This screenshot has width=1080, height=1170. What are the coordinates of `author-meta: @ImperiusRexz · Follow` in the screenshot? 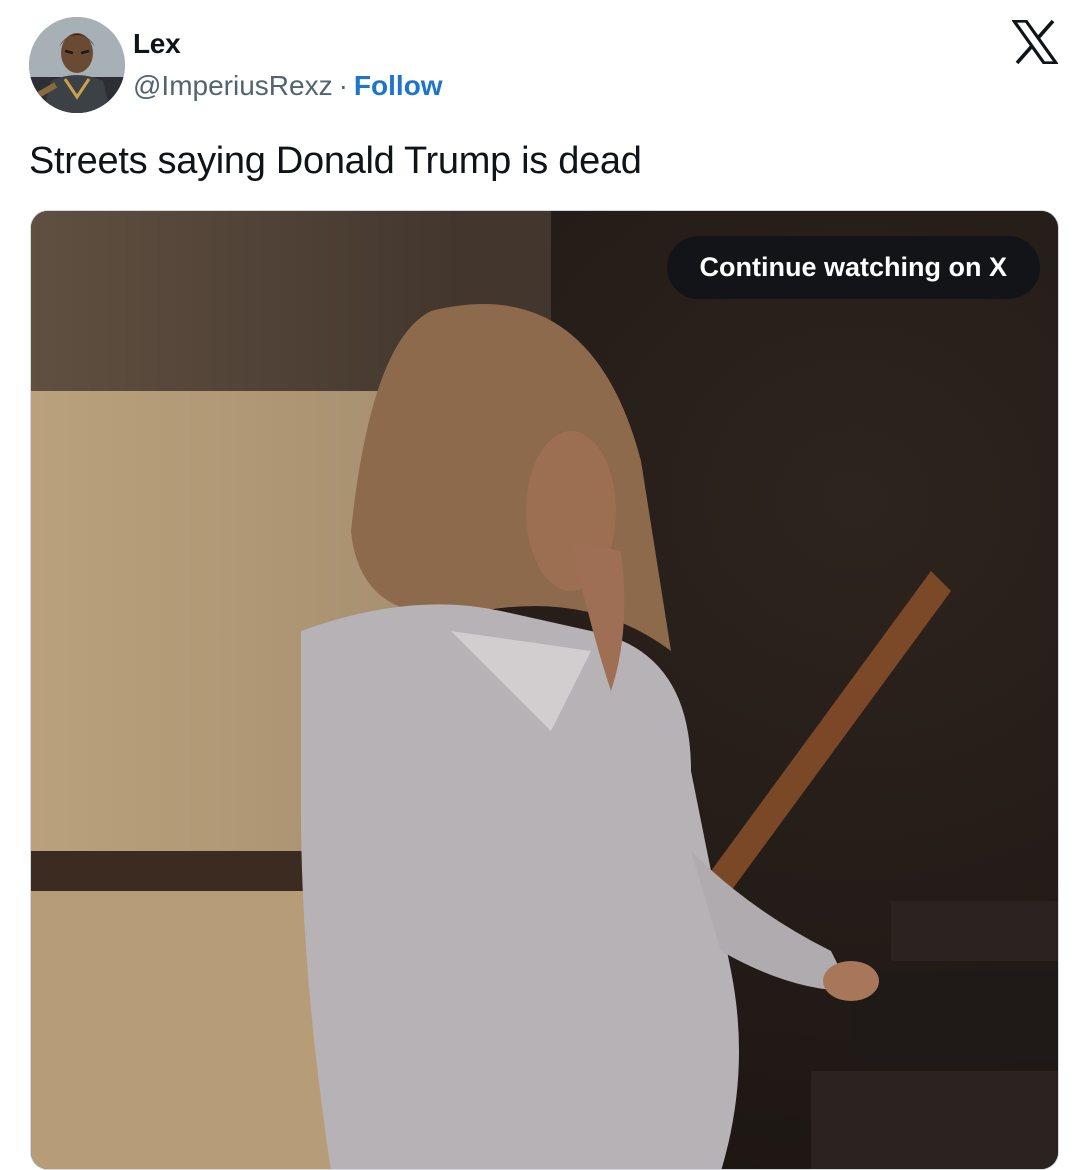 It's located at (288, 86).